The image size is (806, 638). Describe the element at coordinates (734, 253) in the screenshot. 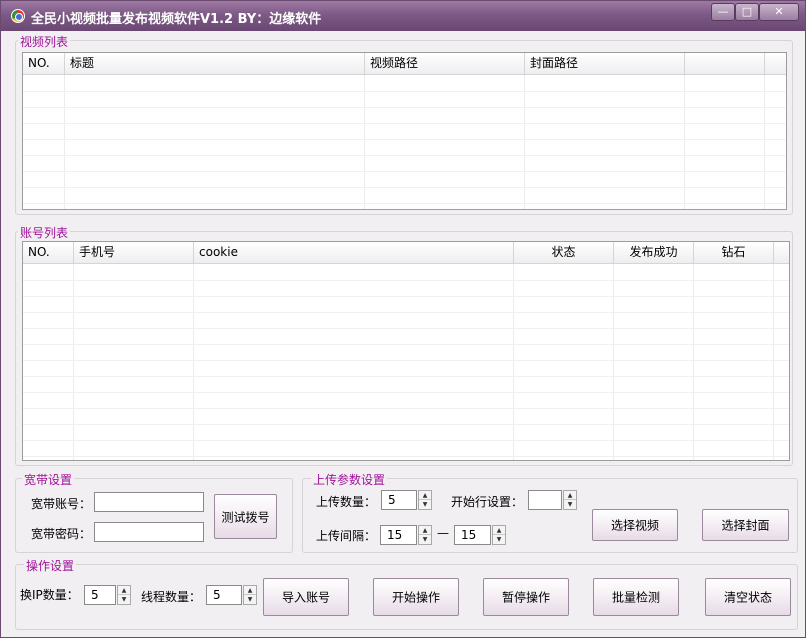

I see `account-col-diamond: 钻石` at that location.